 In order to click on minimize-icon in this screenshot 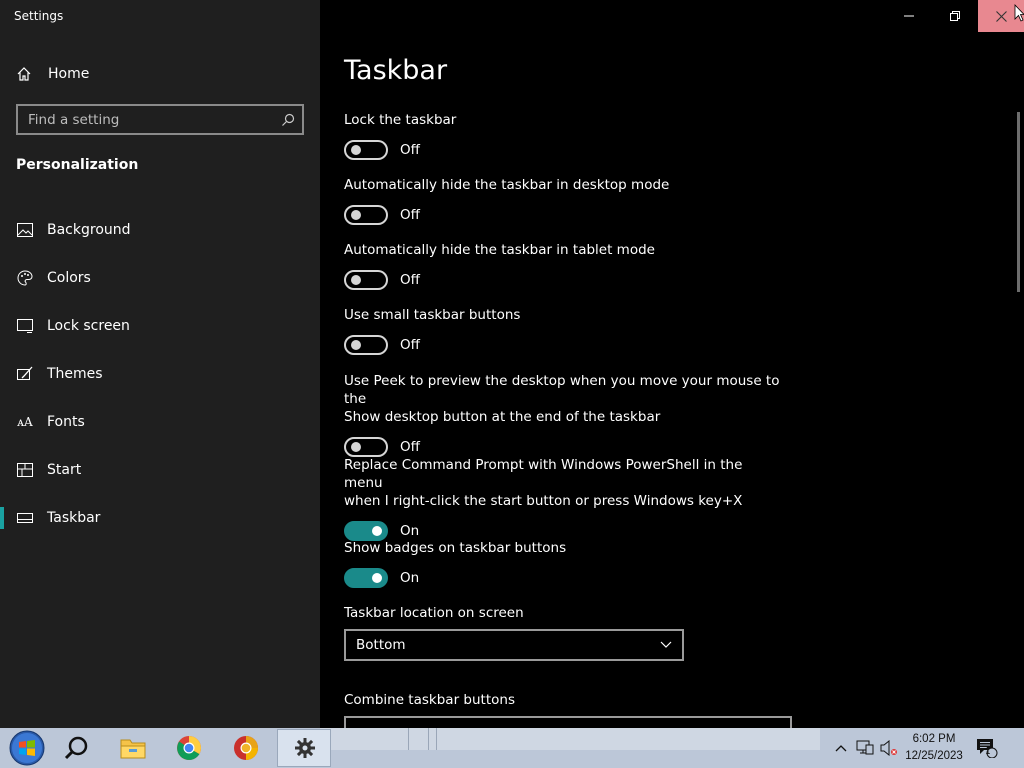, I will do `click(909, 16)`.